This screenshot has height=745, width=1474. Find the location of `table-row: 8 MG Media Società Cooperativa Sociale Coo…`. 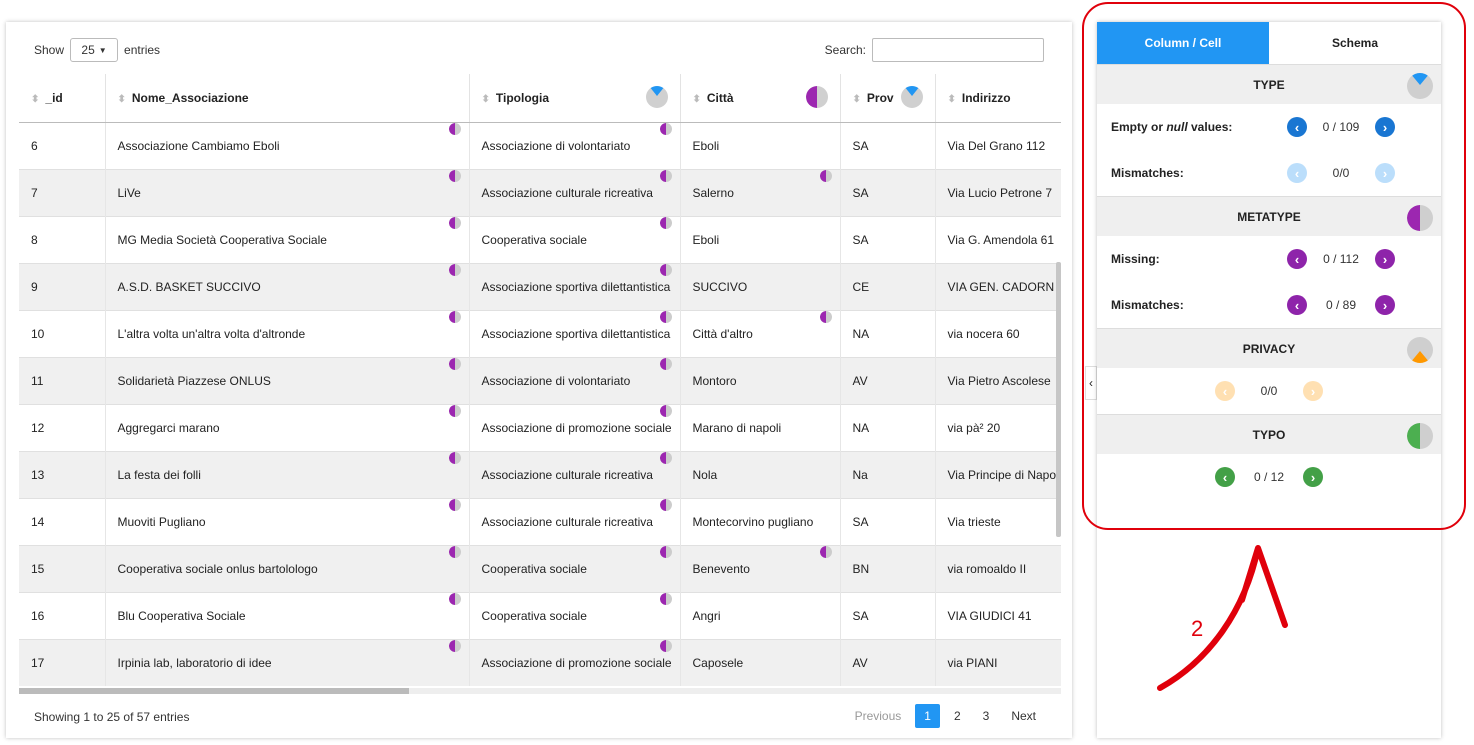

table-row: 8 MG Media Società Cooperativa Sociale Coo… is located at coordinates (540, 239).